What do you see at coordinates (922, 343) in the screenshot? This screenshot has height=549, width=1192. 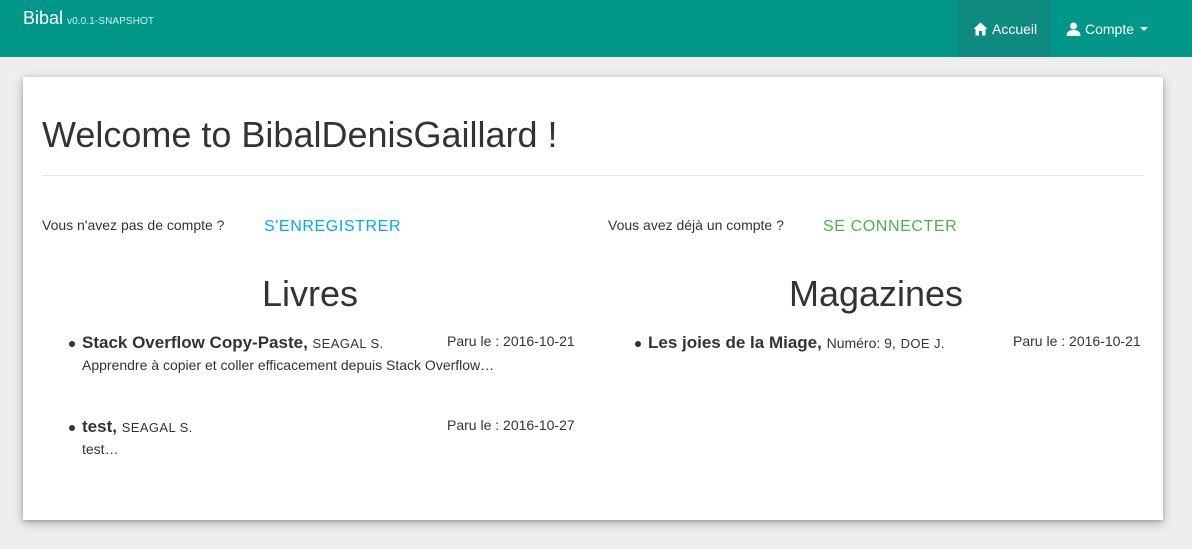 I see `magazine-author: Doe J.` at bounding box center [922, 343].